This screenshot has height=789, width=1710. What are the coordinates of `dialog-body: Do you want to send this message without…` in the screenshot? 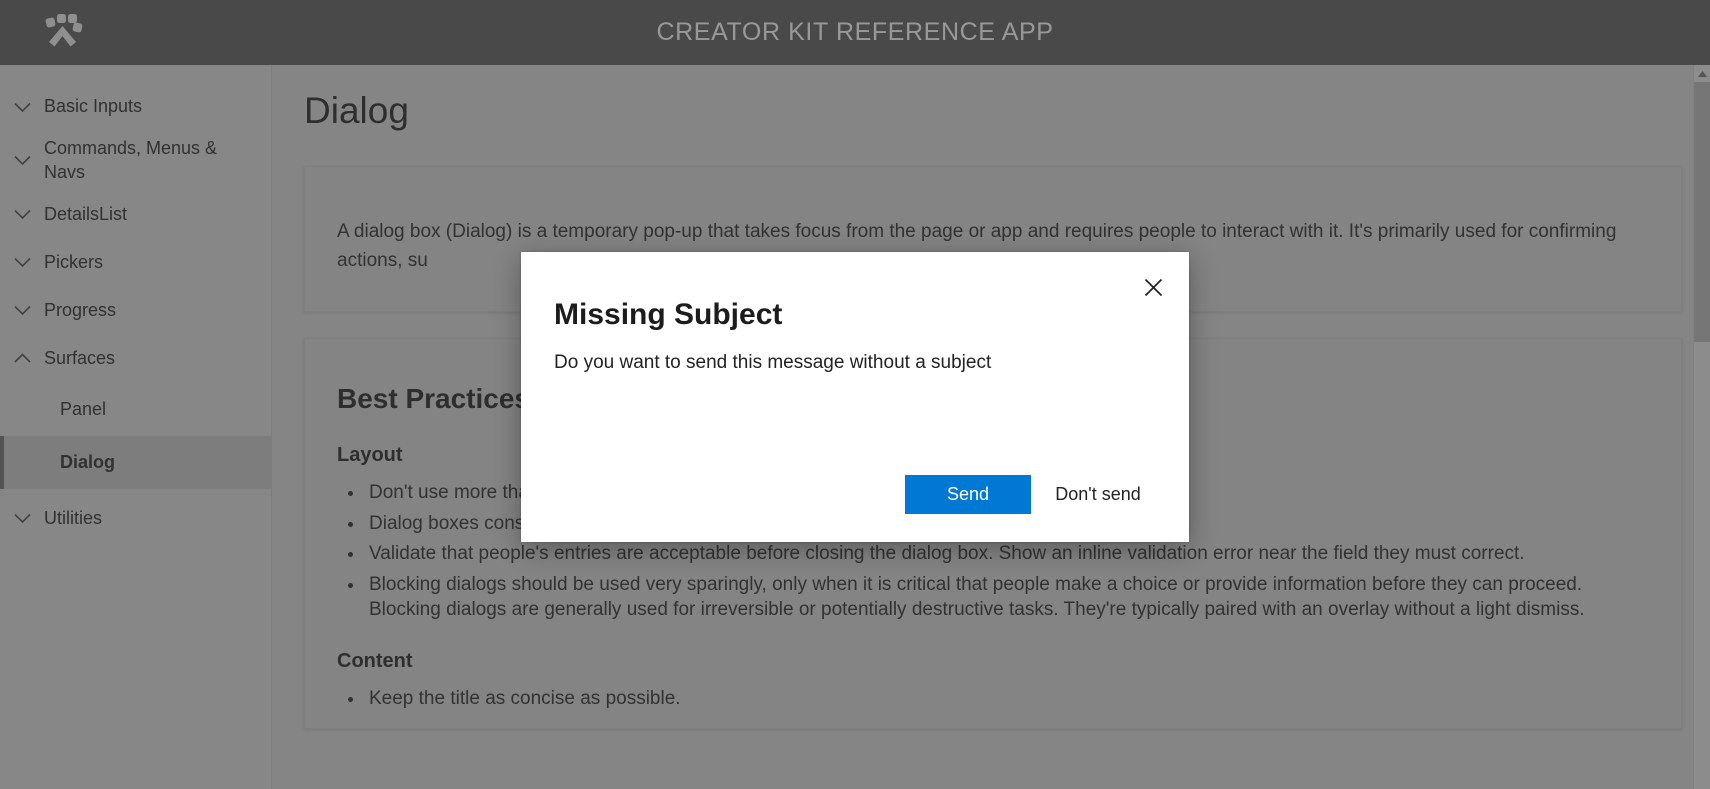 It's located at (855, 366).